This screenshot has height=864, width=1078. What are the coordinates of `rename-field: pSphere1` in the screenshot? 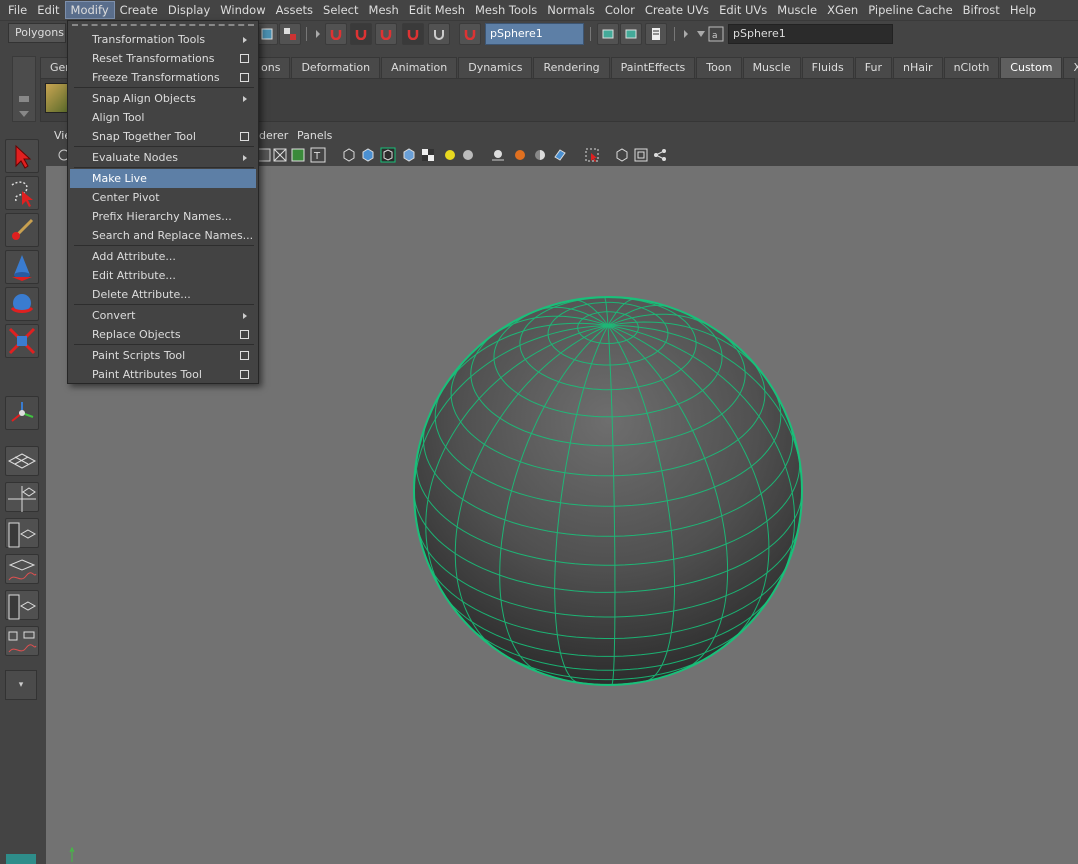 It's located at (810, 34).